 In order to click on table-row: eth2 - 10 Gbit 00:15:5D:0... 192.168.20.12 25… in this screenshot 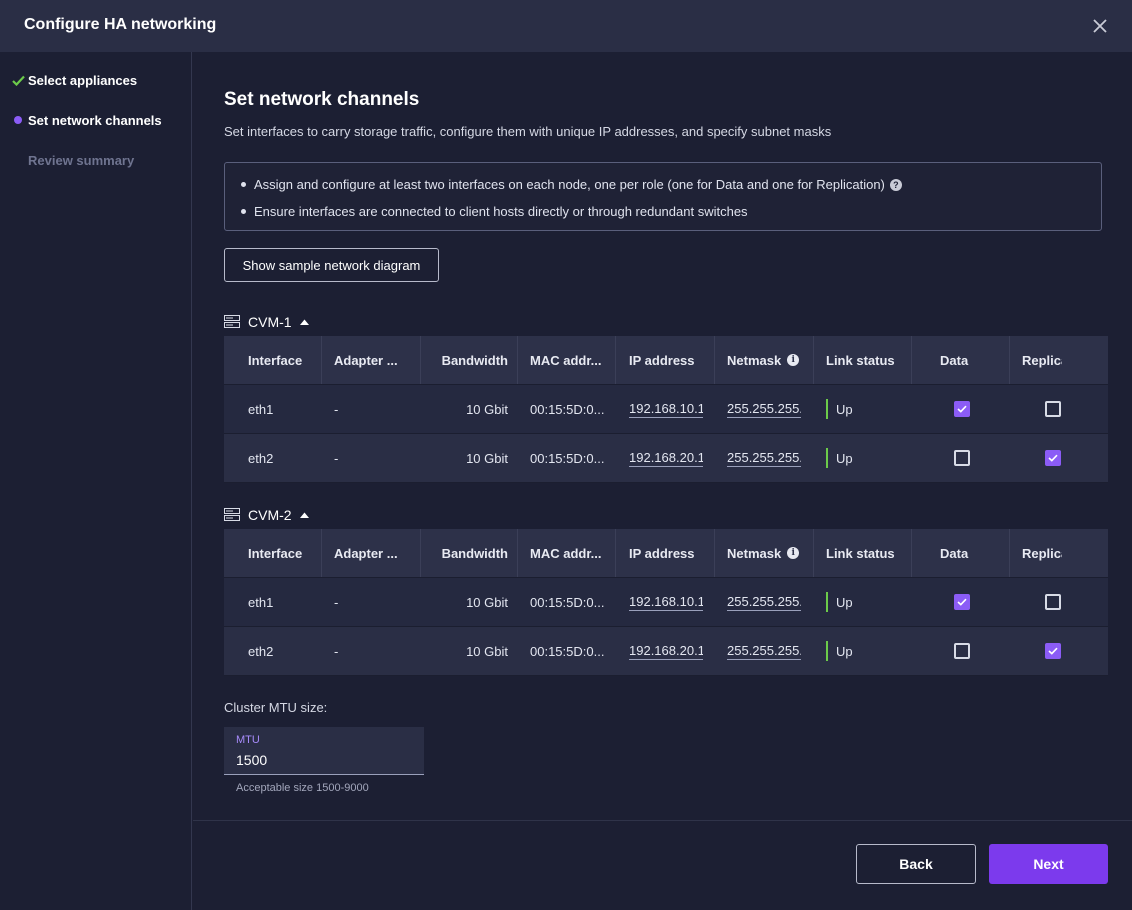, I will do `click(666, 651)`.